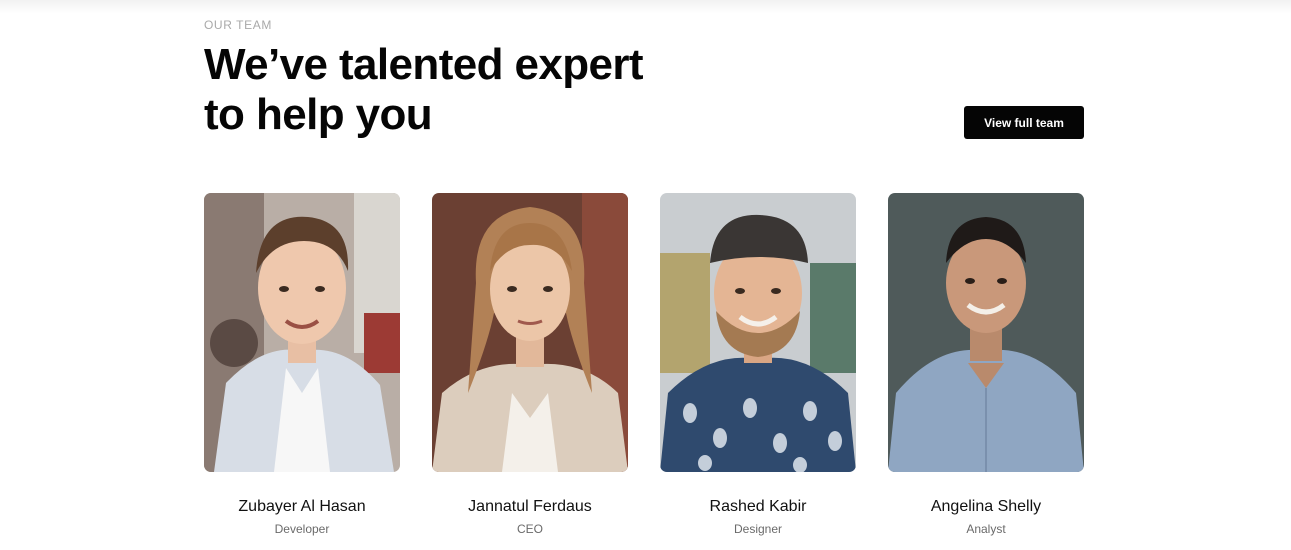 The image size is (1291, 550). What do you see at coordinates (318, 114) in the screenshot?
I see `headline-line-2: to help you` at bounding box center [318, 114].